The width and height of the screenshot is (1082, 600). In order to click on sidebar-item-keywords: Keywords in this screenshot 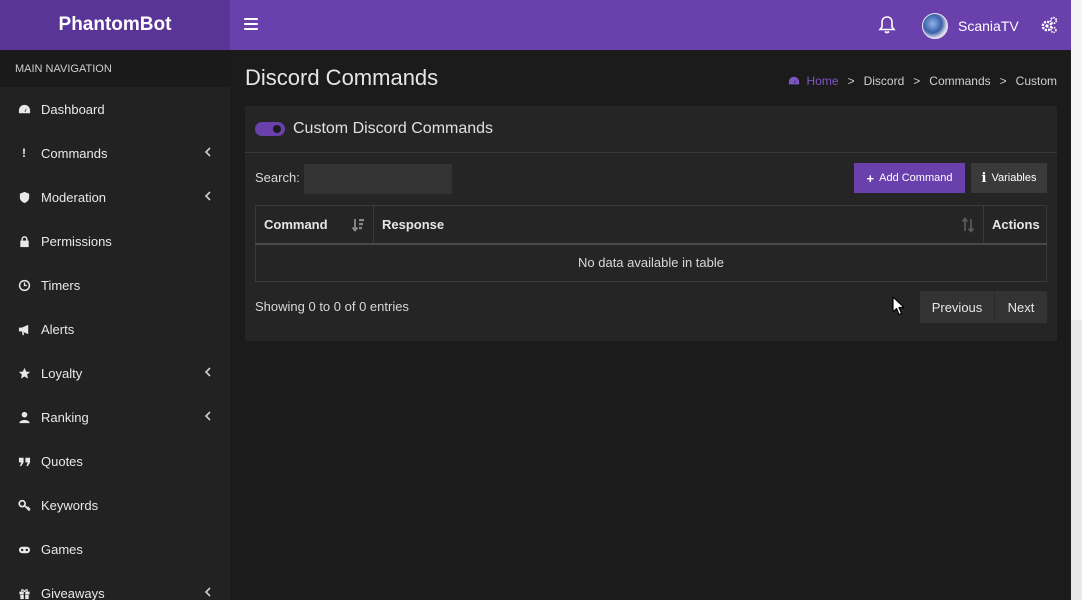, I will do `click(115, 505)`.